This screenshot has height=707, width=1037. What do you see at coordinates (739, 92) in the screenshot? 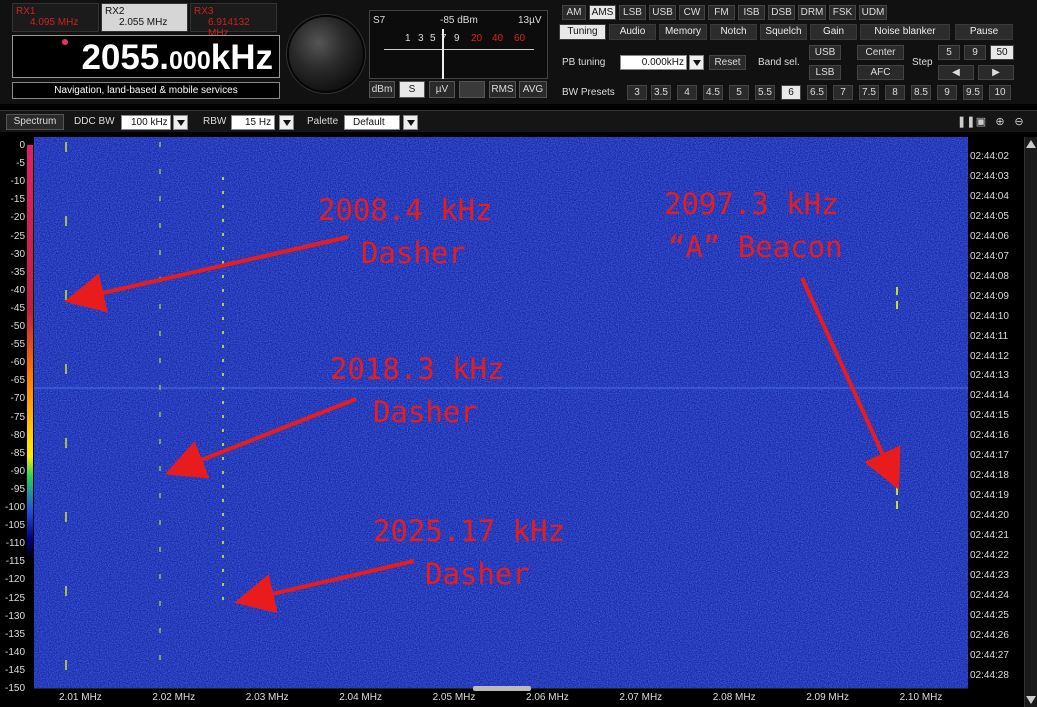
I see `bw-preset-button: 5` at bounding box center [739, 92].